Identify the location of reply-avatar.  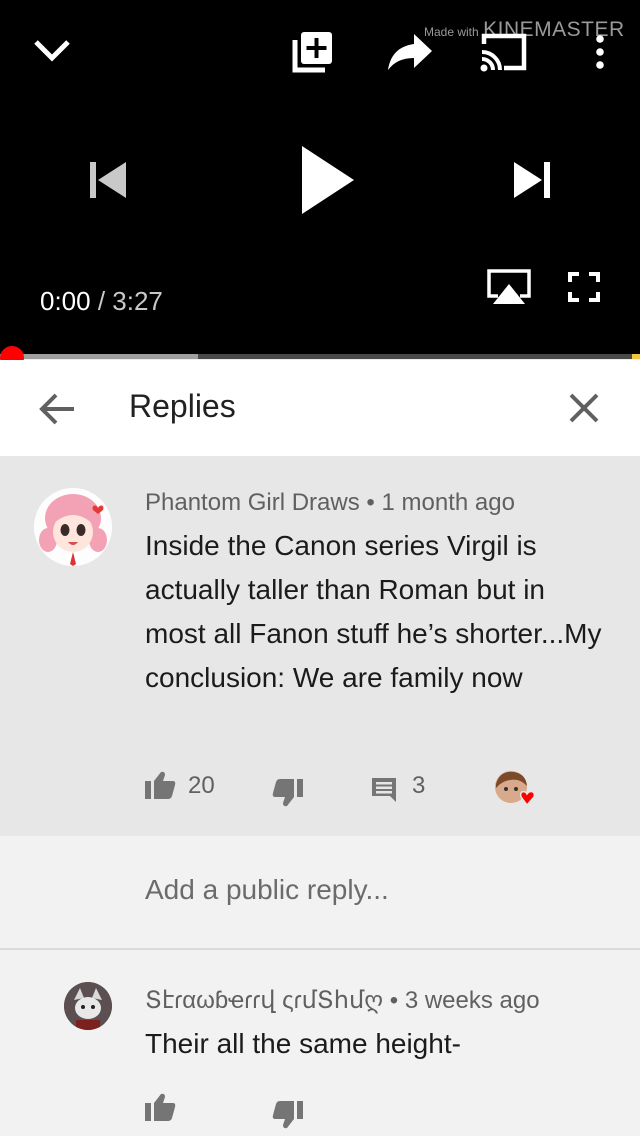
(88, 1006).